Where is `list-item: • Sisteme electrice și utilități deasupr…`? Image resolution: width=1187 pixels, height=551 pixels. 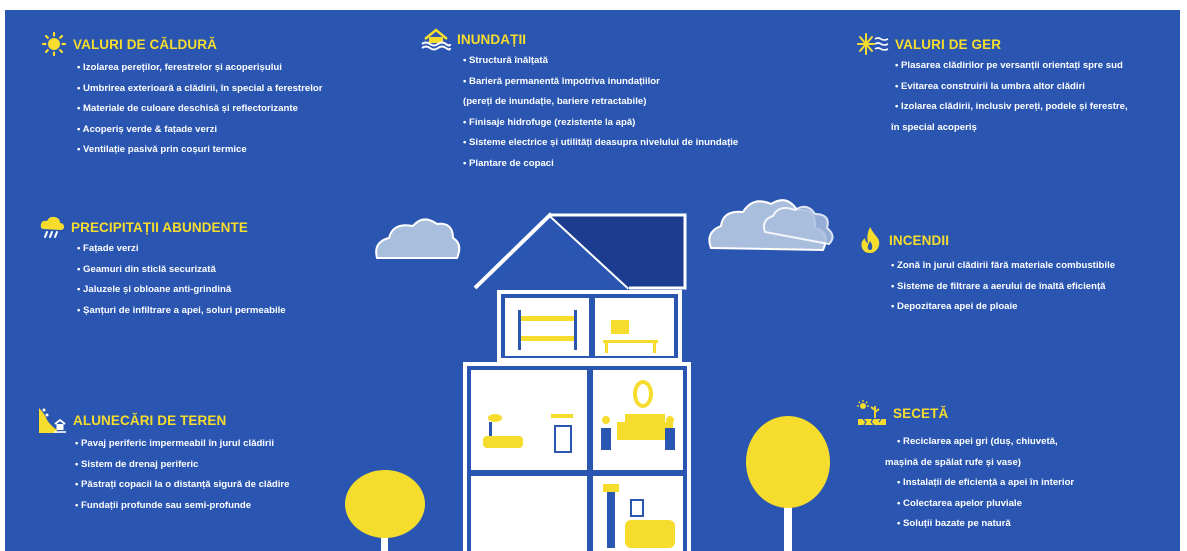 list-item: • Sisteme electrice și utilități deasupr… is located at coordinates (601, 143).